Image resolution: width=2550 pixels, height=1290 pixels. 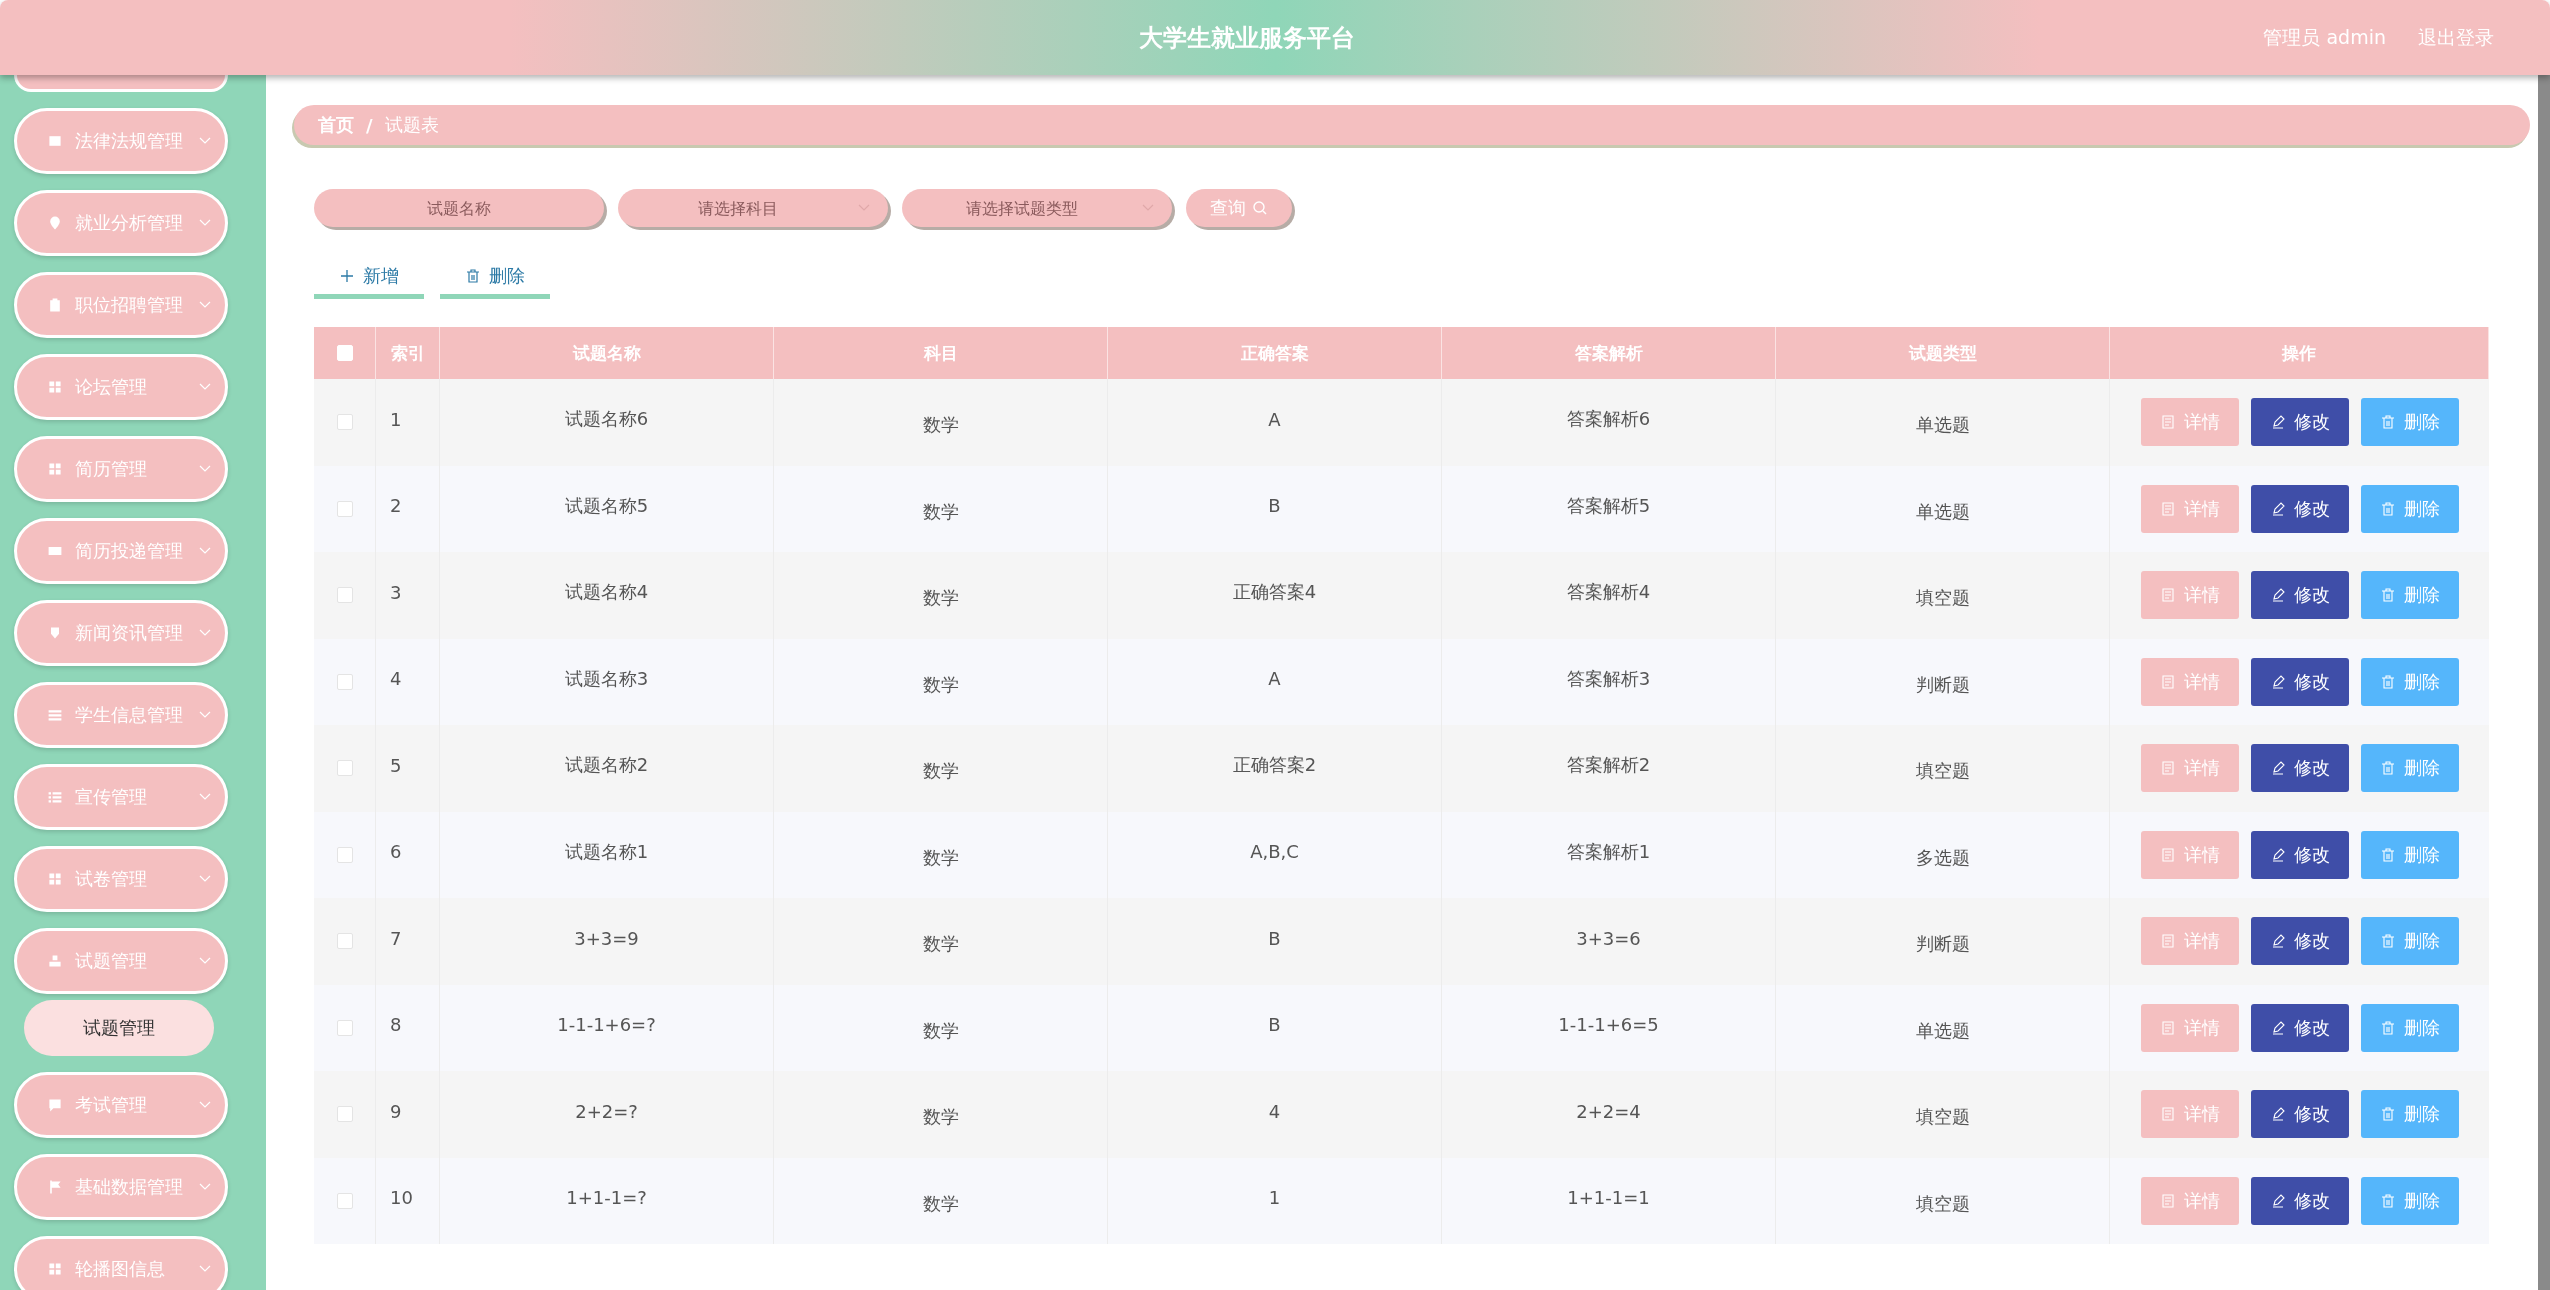 I want to click on menu-item: 学生信息管理, so click(x=121, y=715).